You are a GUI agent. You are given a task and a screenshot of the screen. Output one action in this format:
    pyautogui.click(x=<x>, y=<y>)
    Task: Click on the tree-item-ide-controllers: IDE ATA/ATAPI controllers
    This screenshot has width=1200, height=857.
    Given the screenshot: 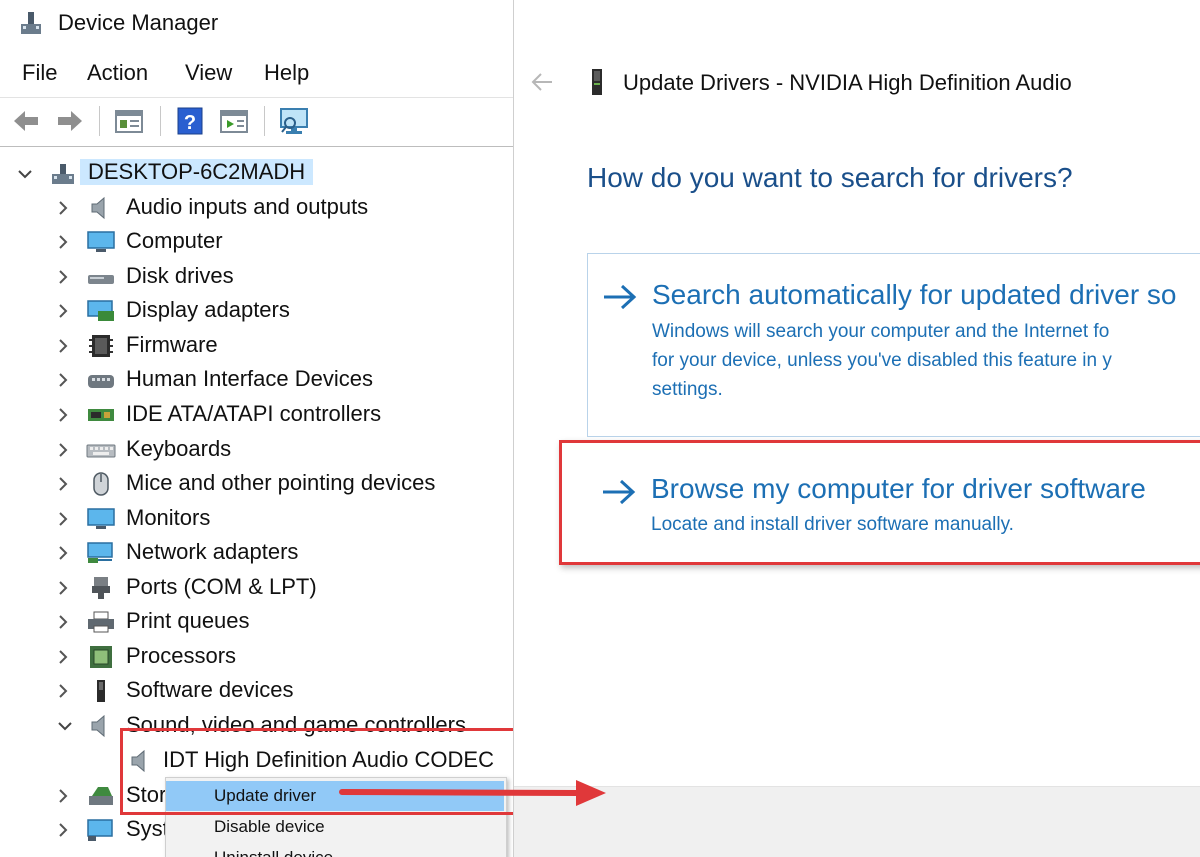 What is the action you would take?
    pyautogui.click(x=256, y=415)
    